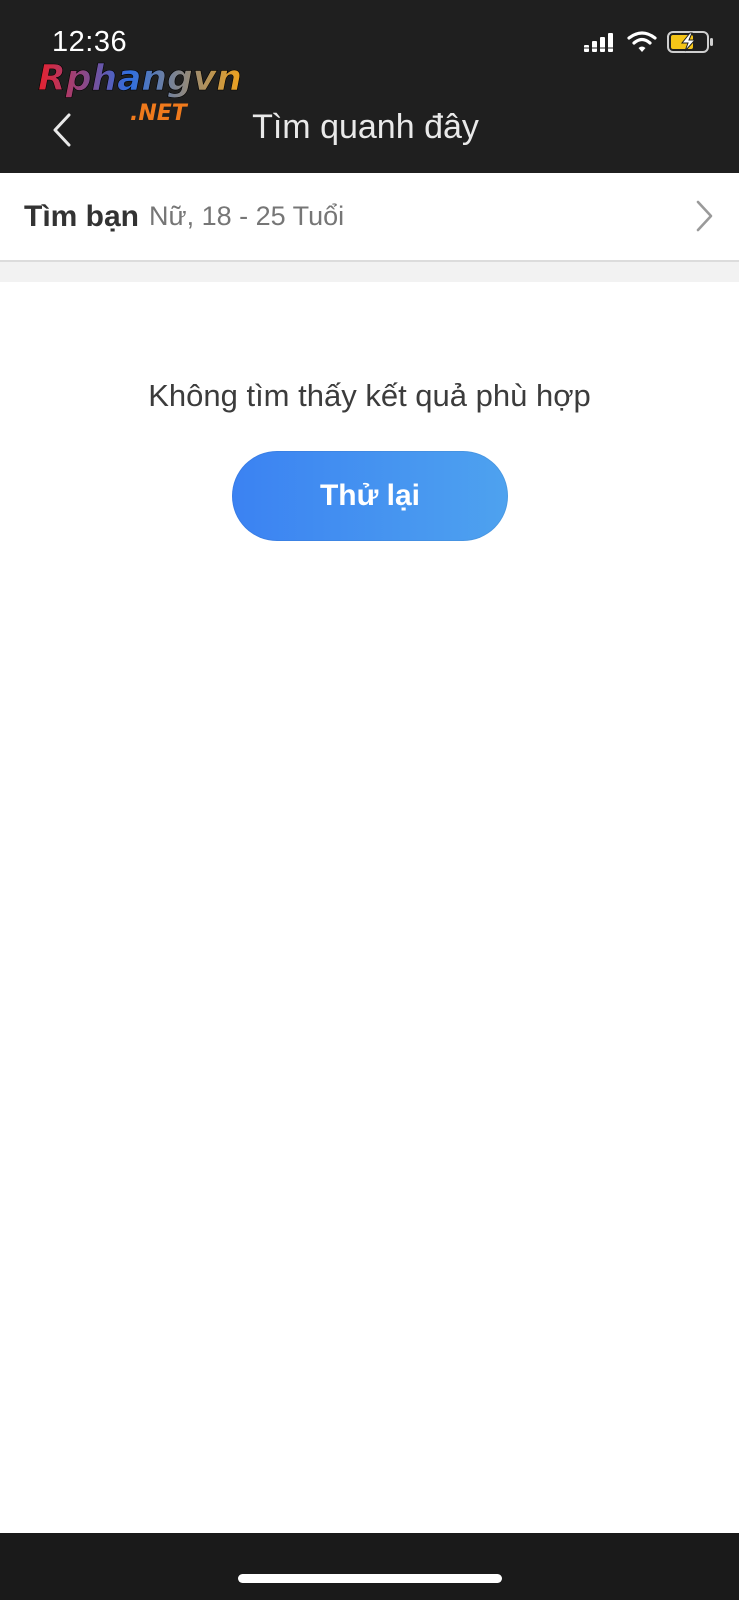 This screenshot has height=1600, width=739. I want to click on filter-row: Tìm bạn Nữ, 18 - 25 Tuổi, so click(369, 217).